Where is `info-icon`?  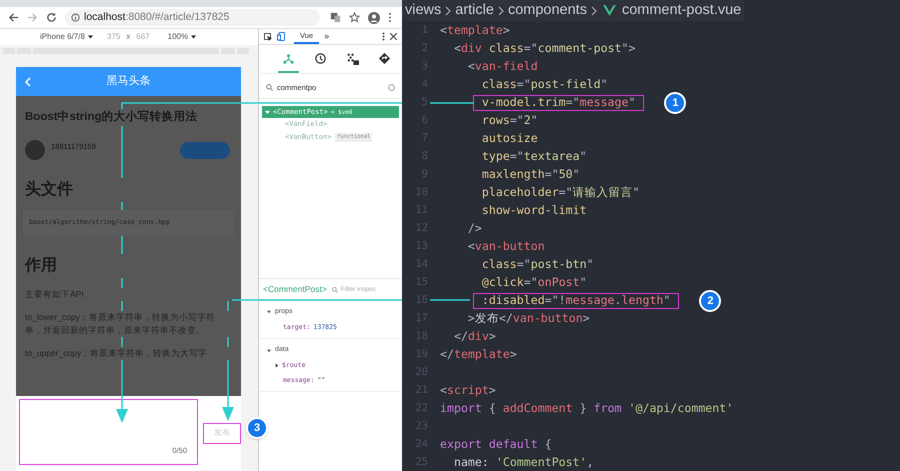
info-icon is located at coordinates (75, 17).